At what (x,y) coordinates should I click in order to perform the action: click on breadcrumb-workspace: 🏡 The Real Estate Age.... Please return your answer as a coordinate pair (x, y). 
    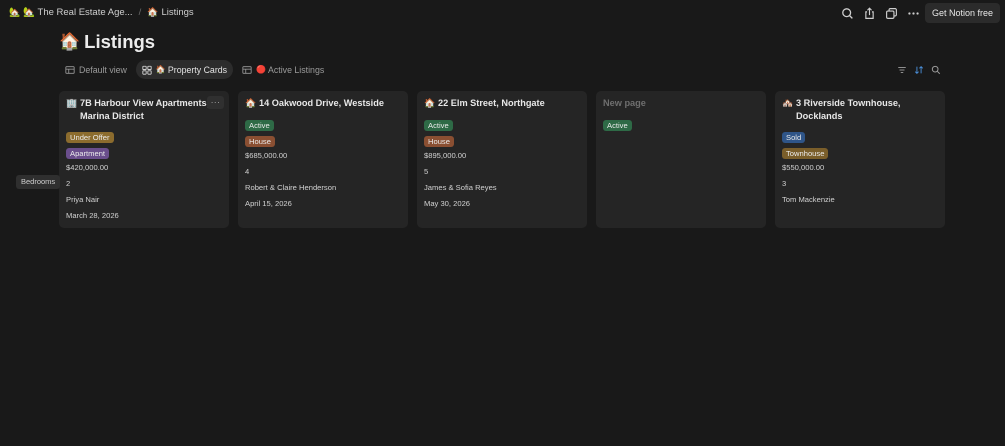
    Looking at the image, I should click on (77, 12).